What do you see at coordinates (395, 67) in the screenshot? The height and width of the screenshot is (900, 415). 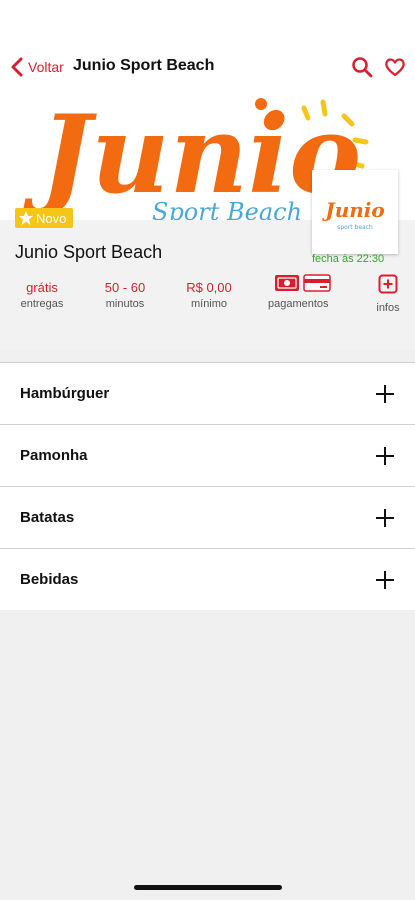 I see `heart-icon` at bounding box center [395, 67].